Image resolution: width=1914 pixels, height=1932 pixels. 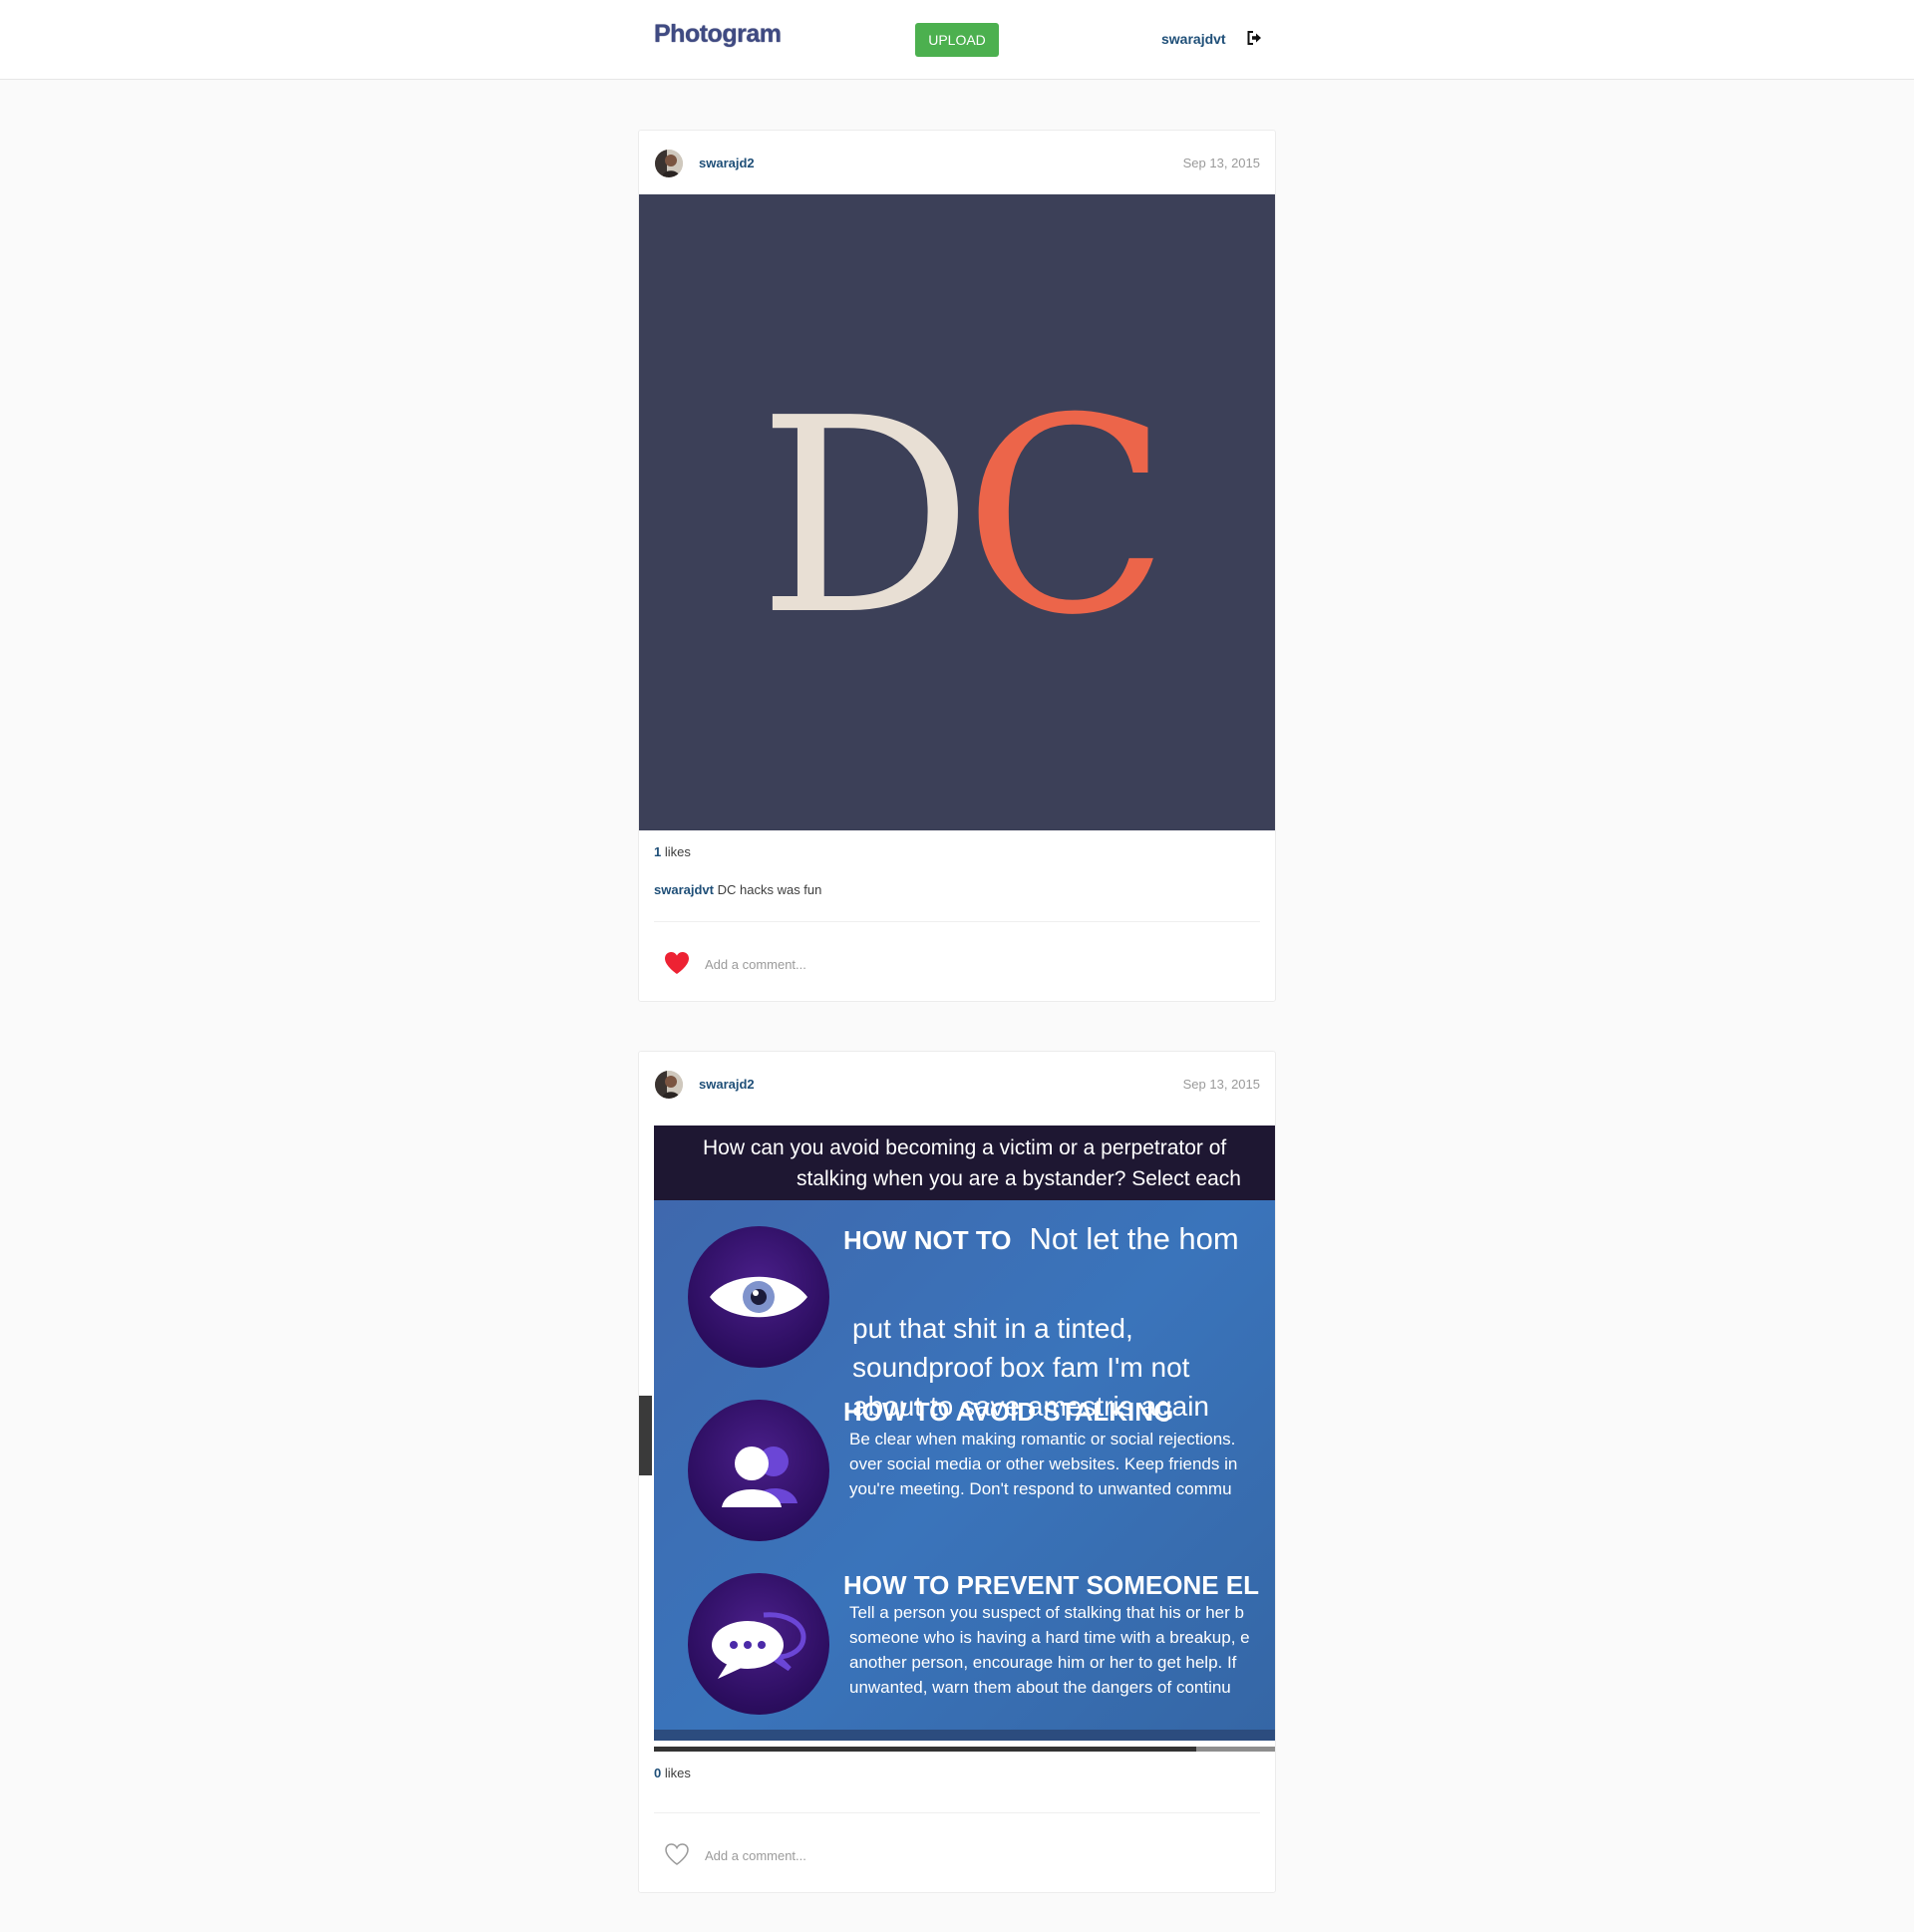 I want to click on logo-letter-c: C, so click(x=1066, y=517).